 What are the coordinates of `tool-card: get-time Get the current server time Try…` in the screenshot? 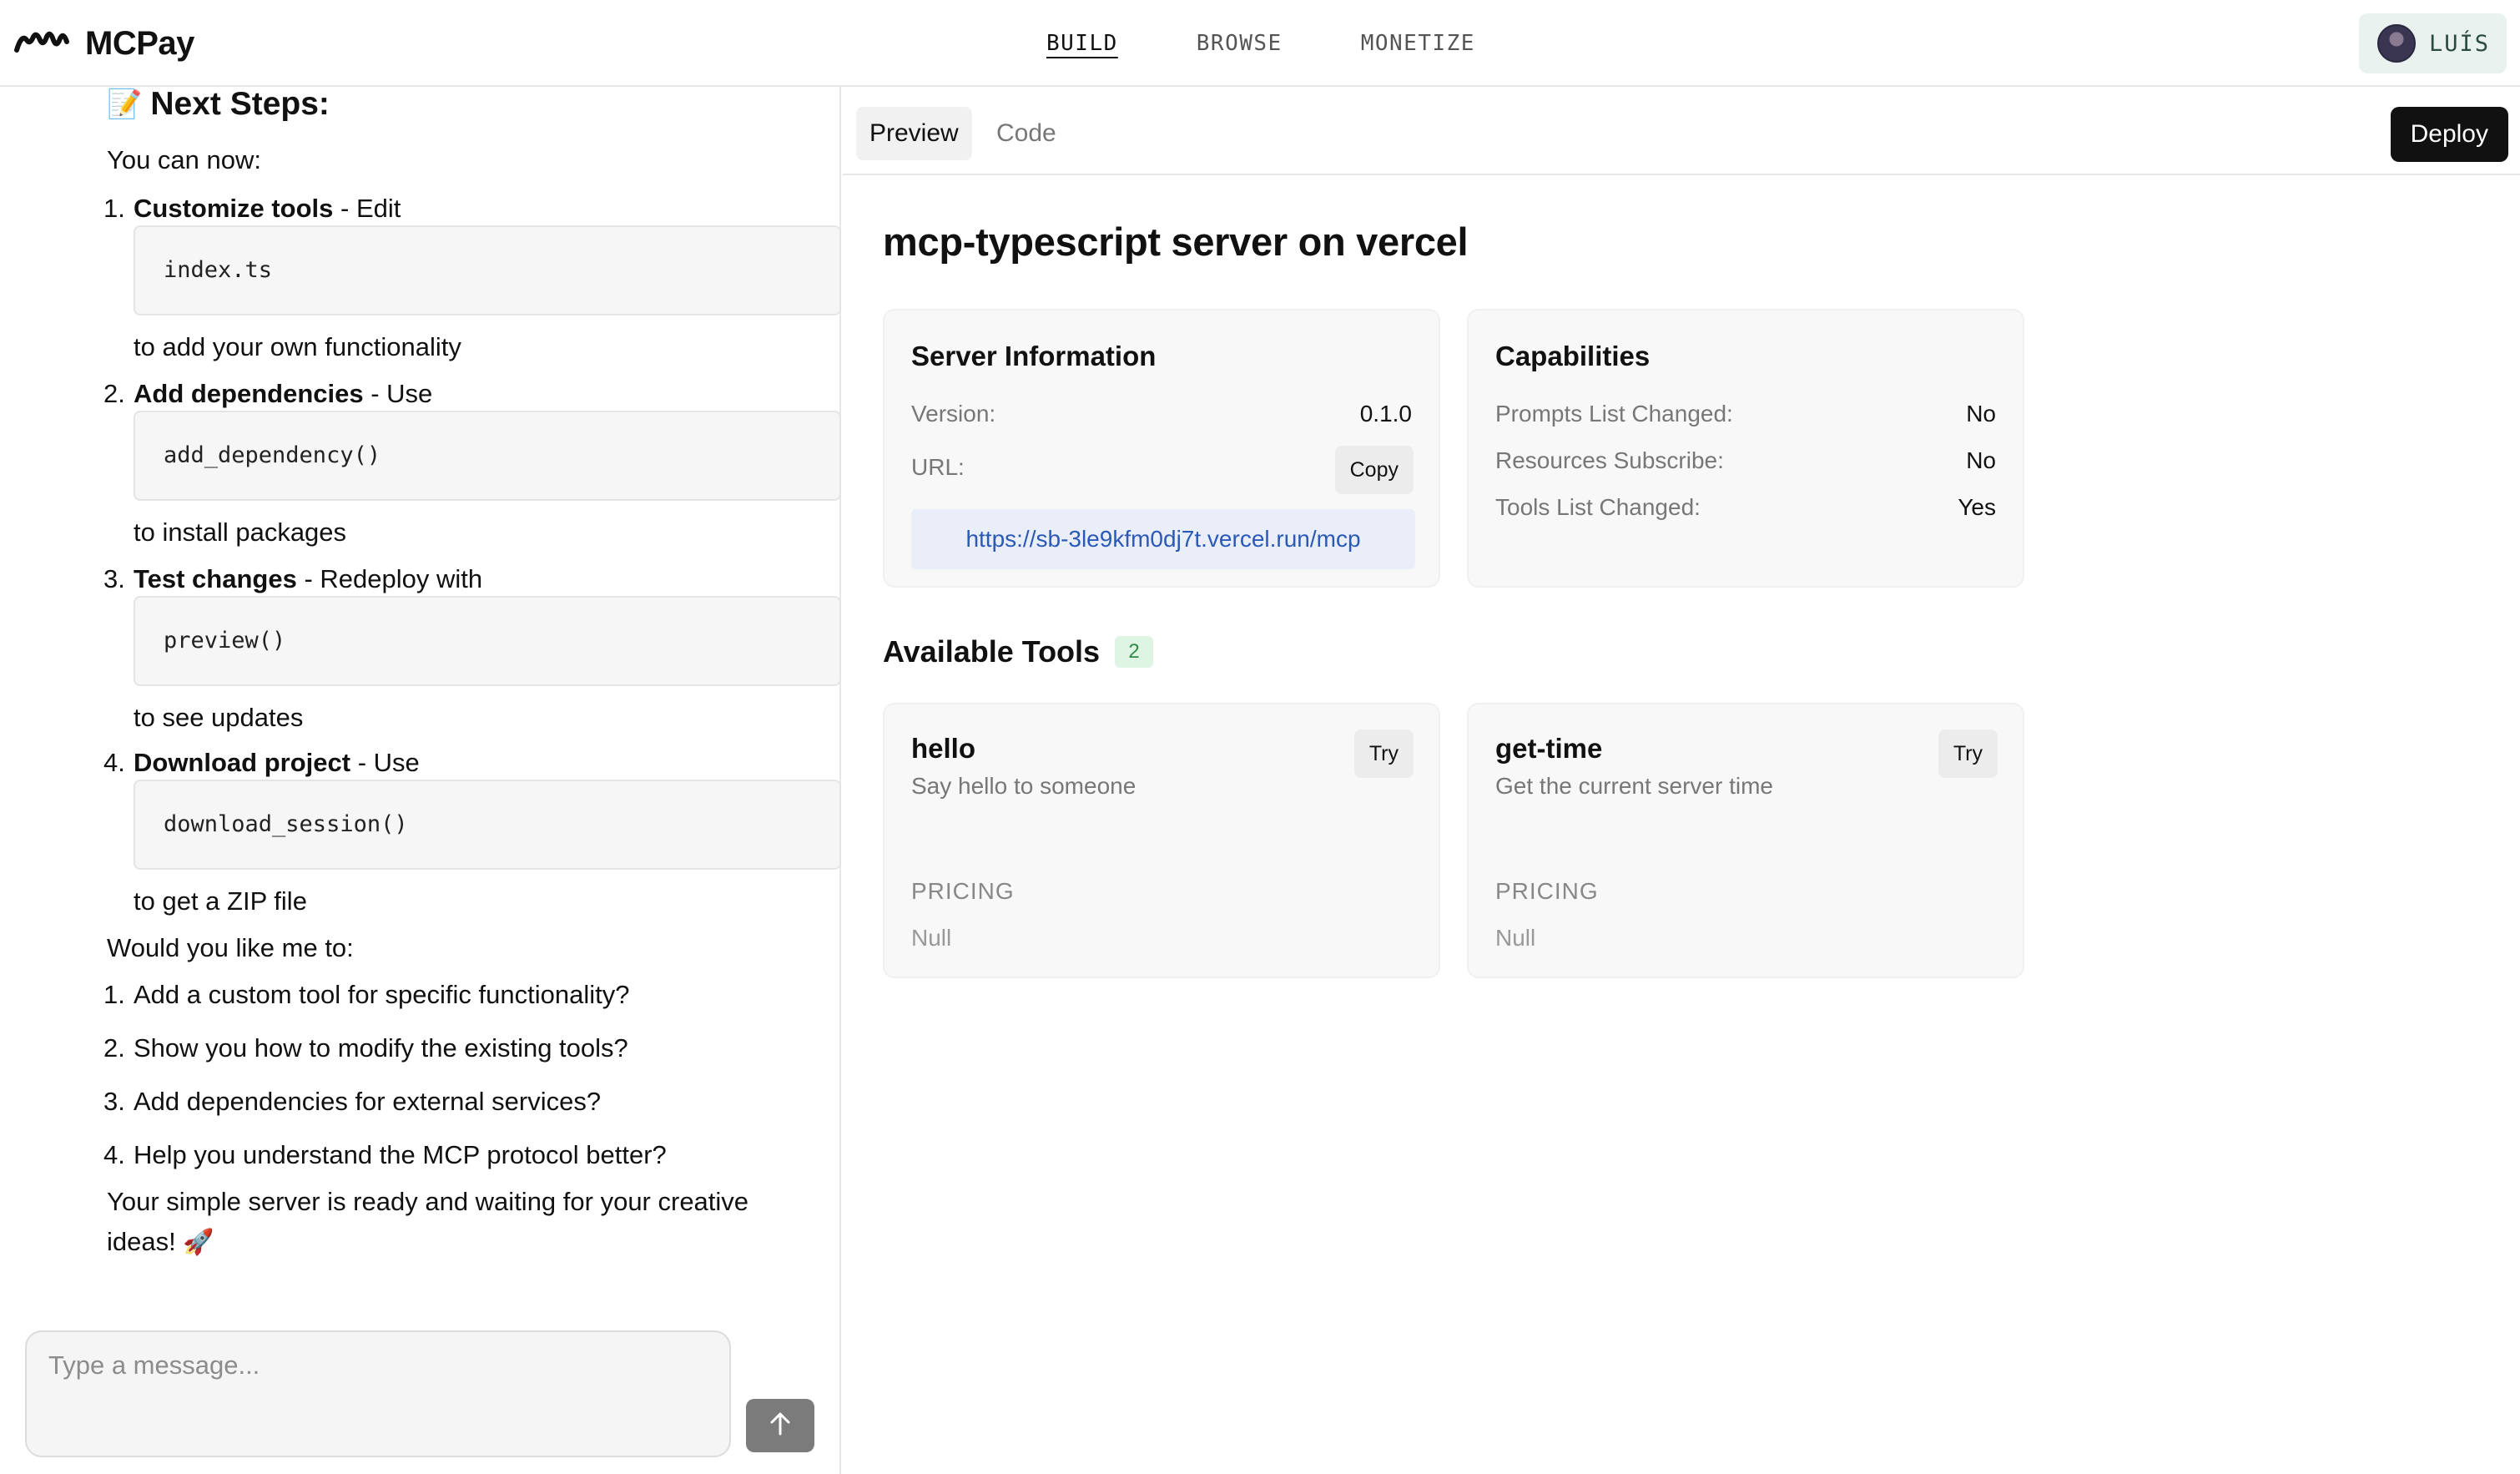 It's located at (1745, 840).